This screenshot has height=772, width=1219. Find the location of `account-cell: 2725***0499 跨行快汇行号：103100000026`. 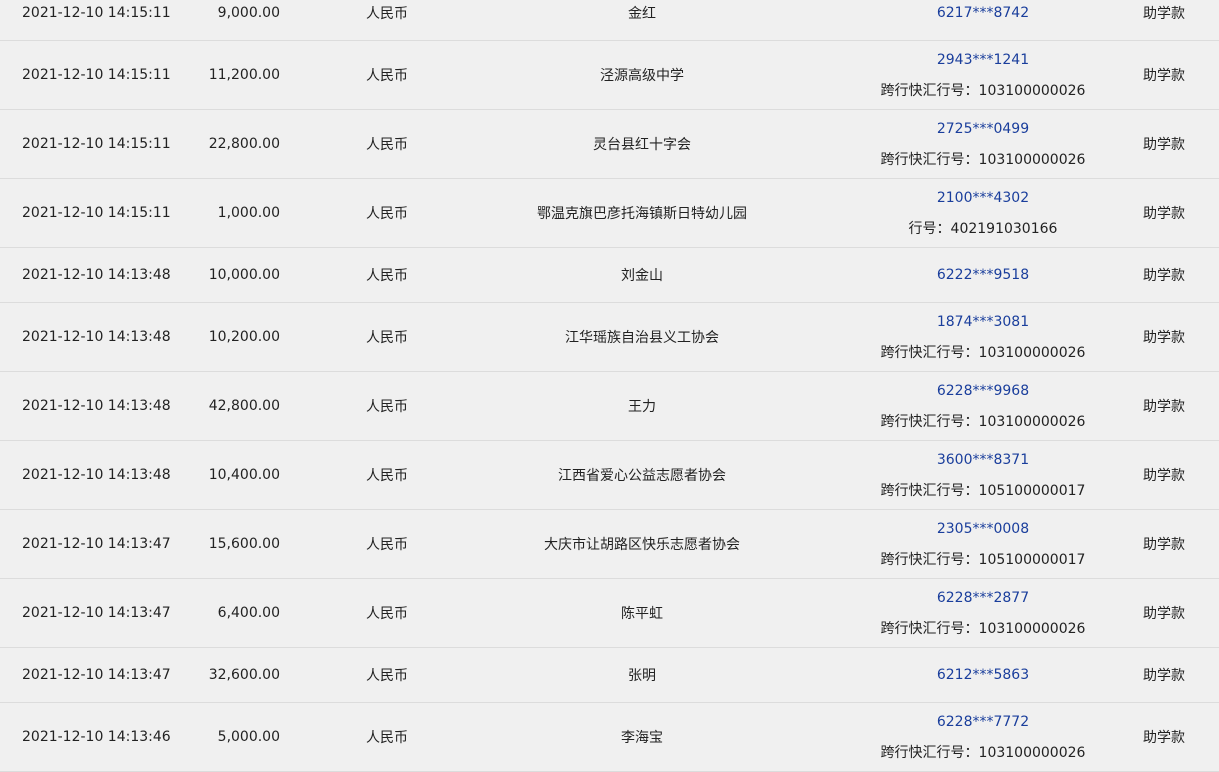

account-cell: 2725***0499 跨行快汇行号：103100000026 is located at coordinates (983, 144).